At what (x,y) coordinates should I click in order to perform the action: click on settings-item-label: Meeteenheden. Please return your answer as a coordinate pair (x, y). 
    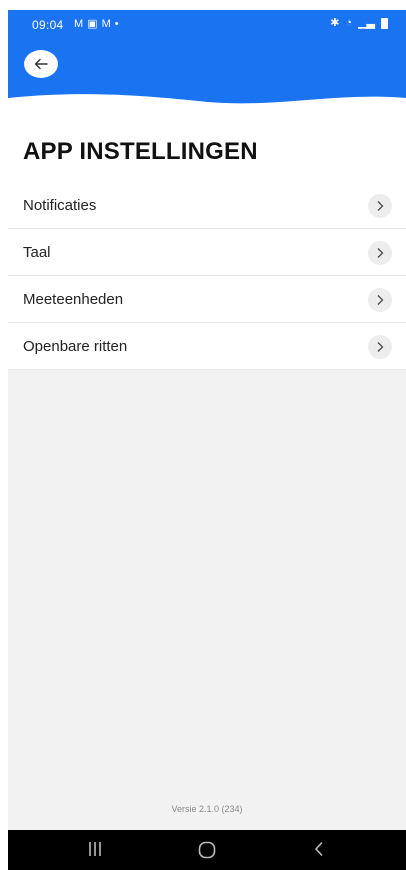
    Looking at the image, I should click on (73, 299).